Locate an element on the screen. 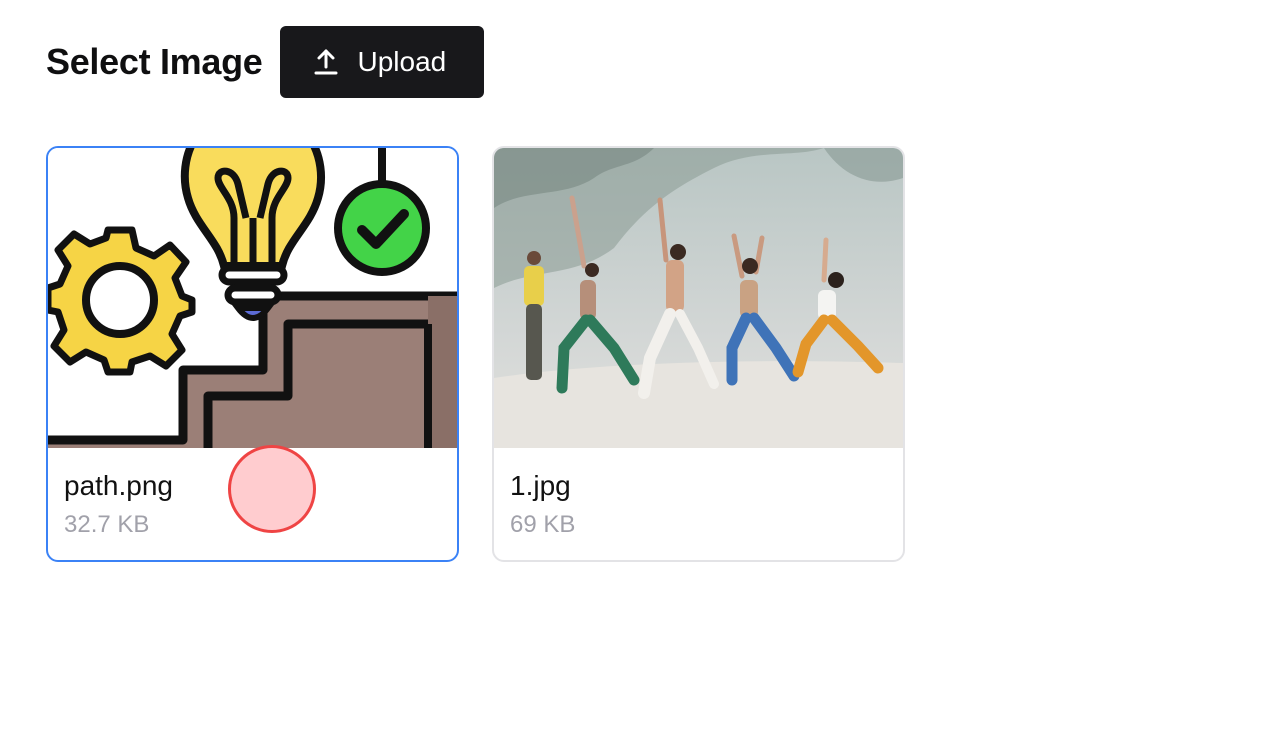 The height and width of the screenshot is (752, 1272). page-title: Select Image is located at coordinates (154, 61).